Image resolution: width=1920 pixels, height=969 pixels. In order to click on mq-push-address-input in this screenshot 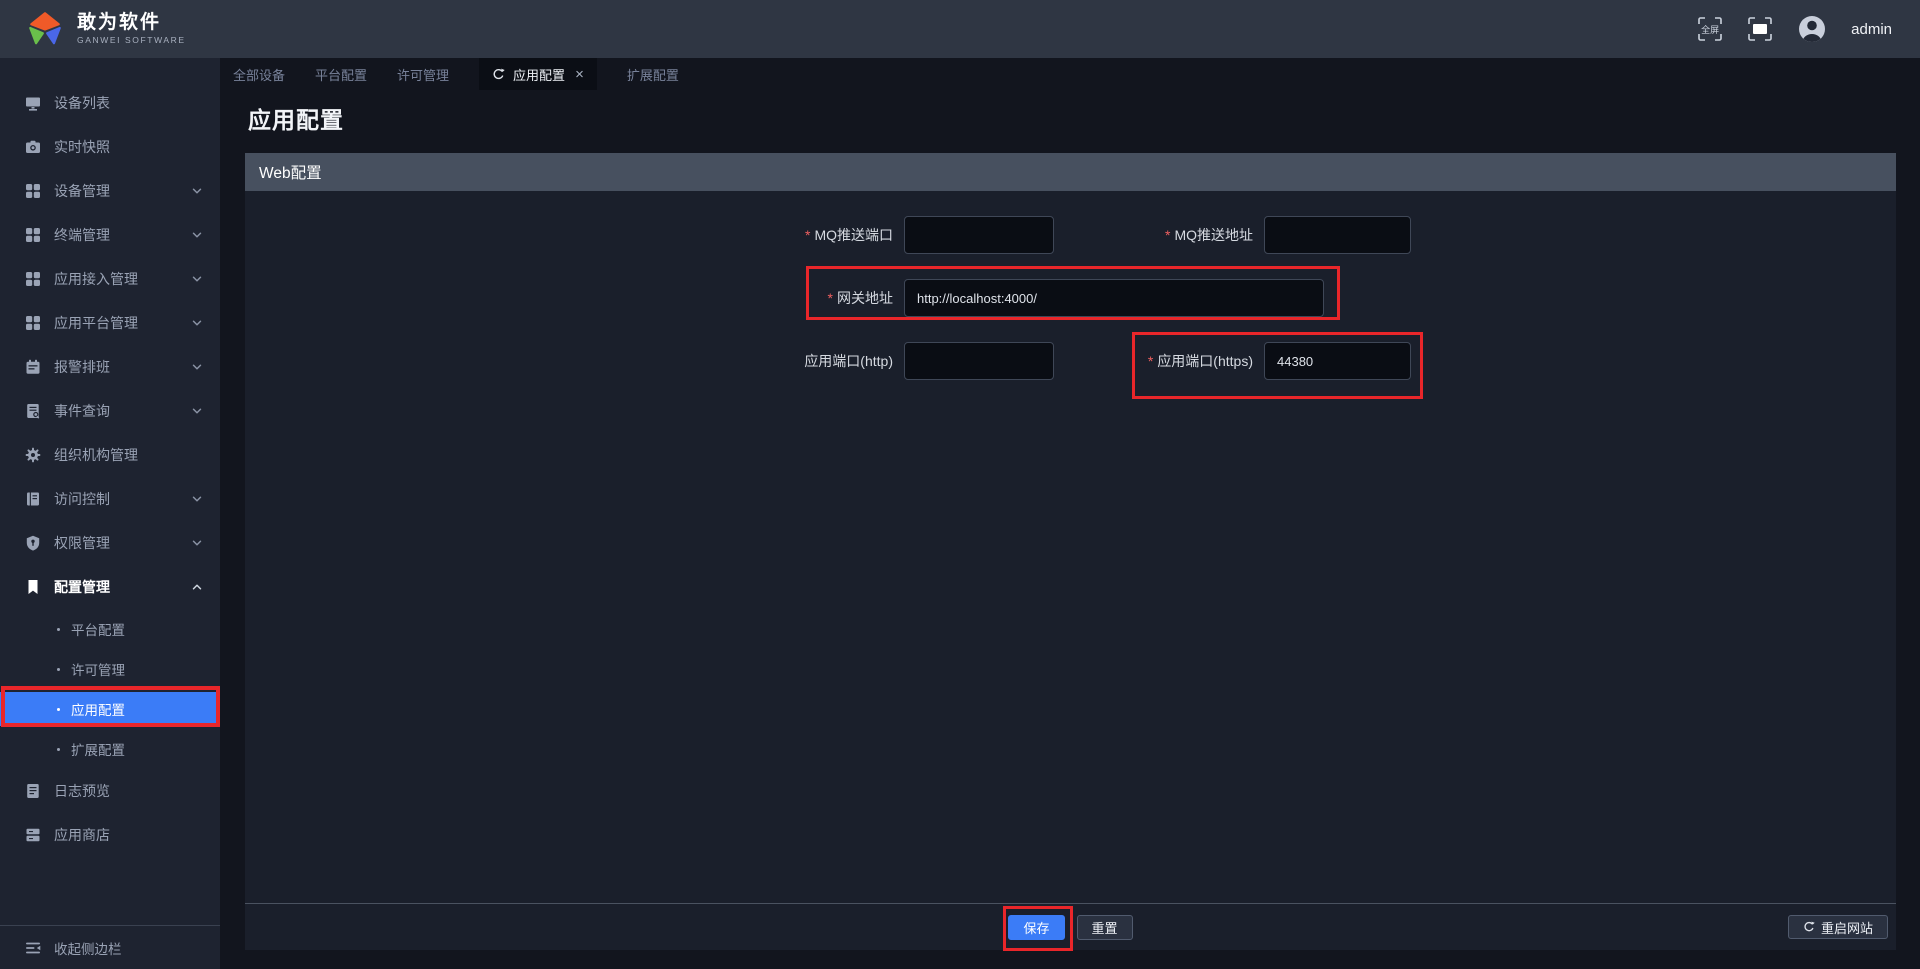, I will do `click(1337, 235)`.